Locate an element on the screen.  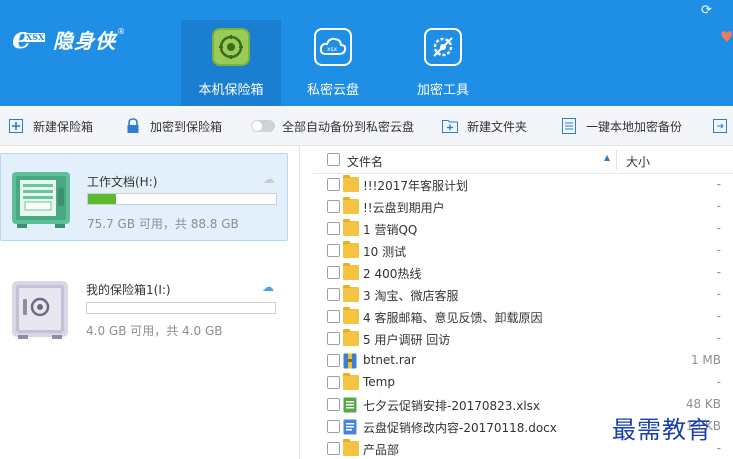
auto-backup-toggle: 全部自动备份到私密云盘 is located at coordinates (332, 126).